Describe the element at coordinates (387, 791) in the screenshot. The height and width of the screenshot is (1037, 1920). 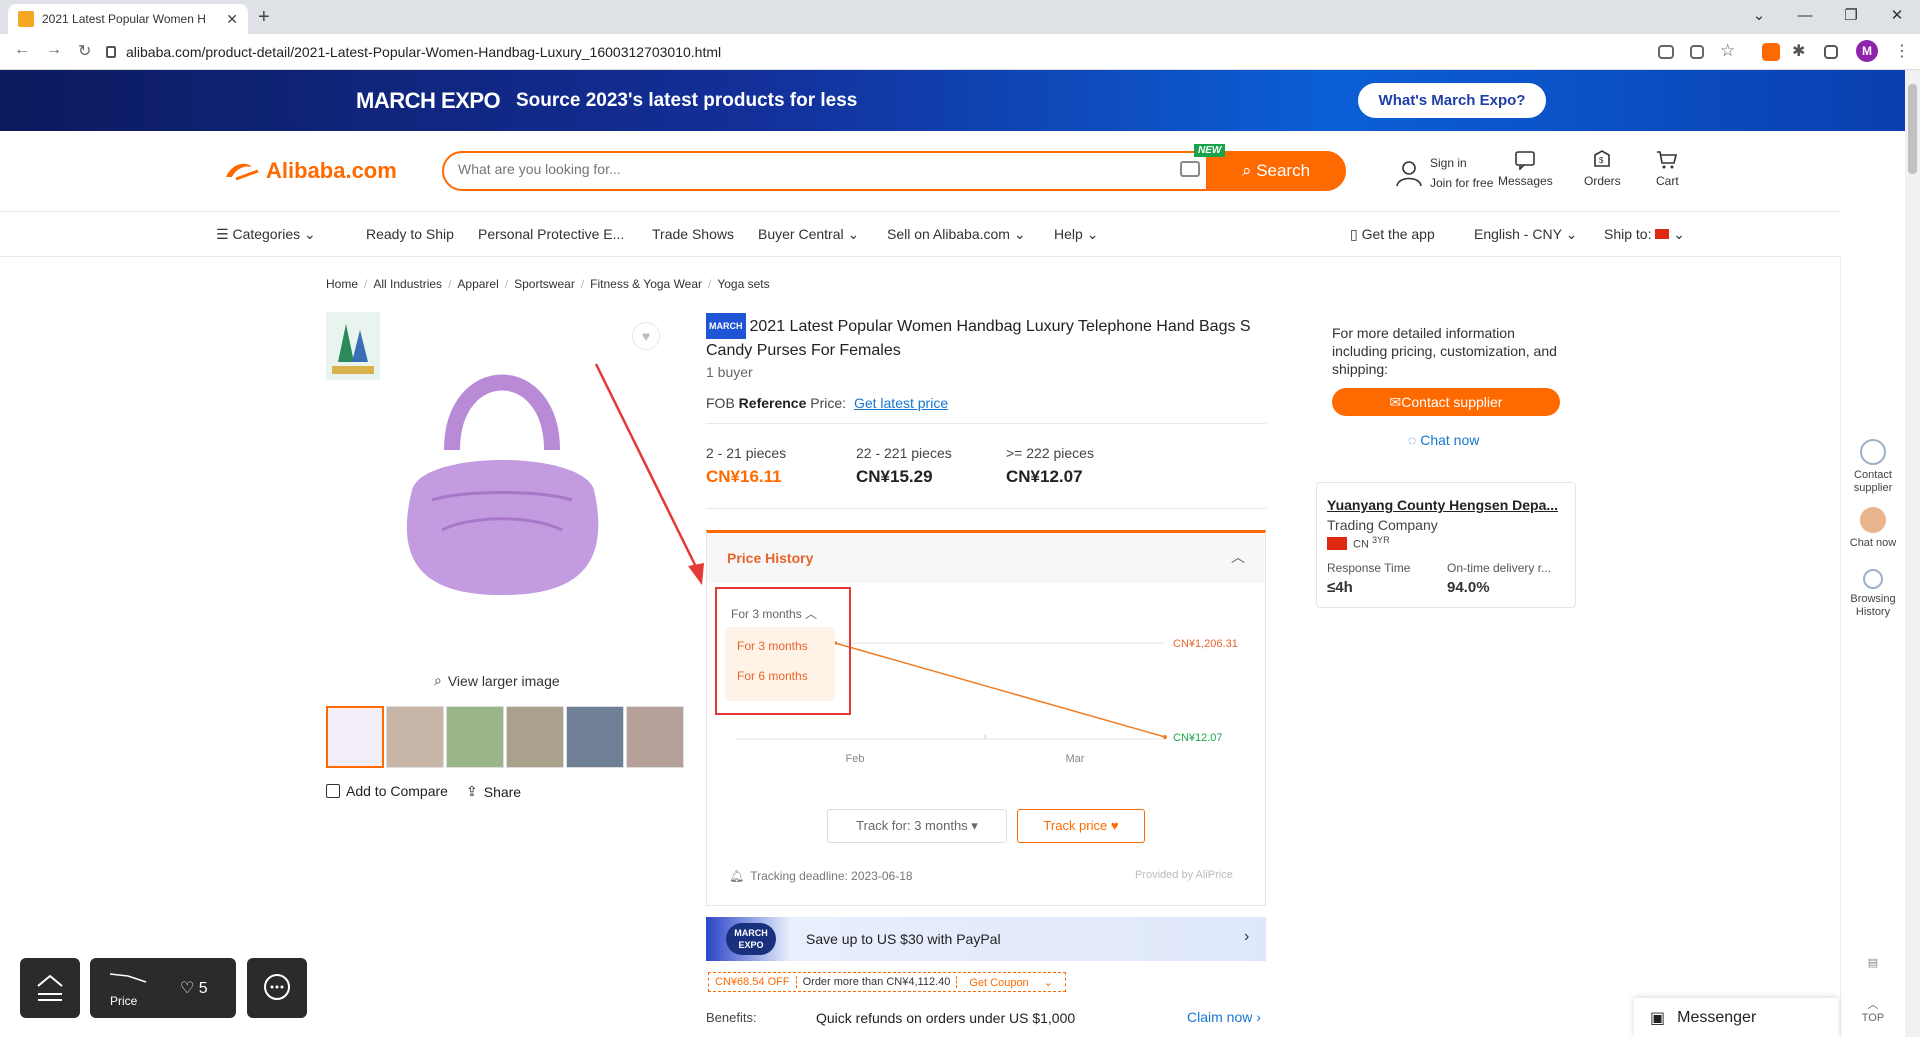
I see `add-to-compare: Add to Compare` at that location.